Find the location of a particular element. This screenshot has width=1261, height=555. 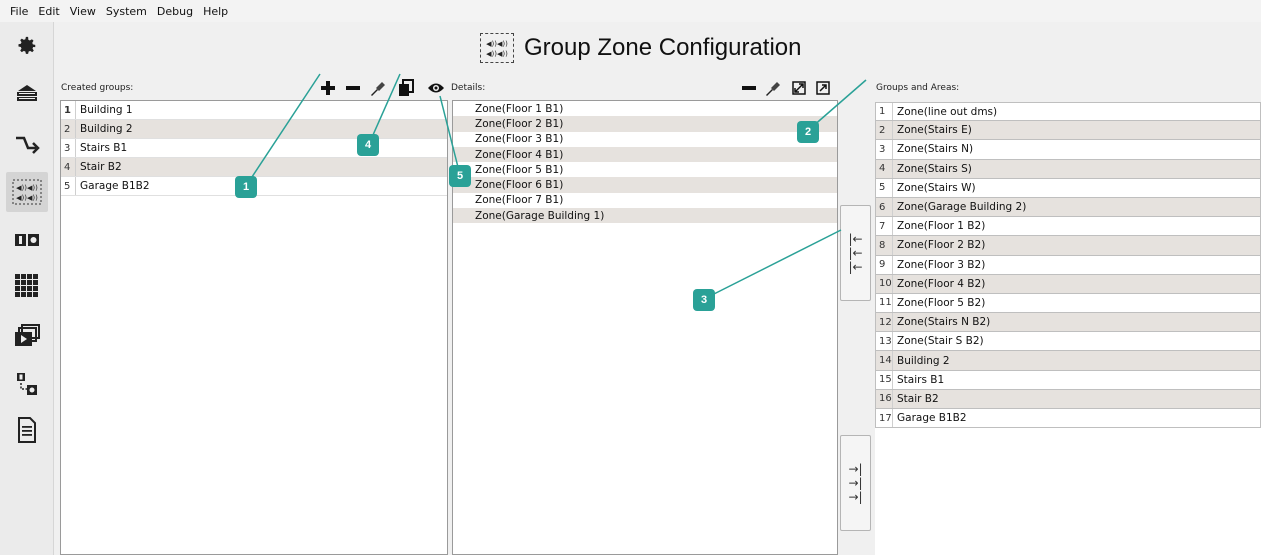

device-link-icon is located at coordinates (27, 384).